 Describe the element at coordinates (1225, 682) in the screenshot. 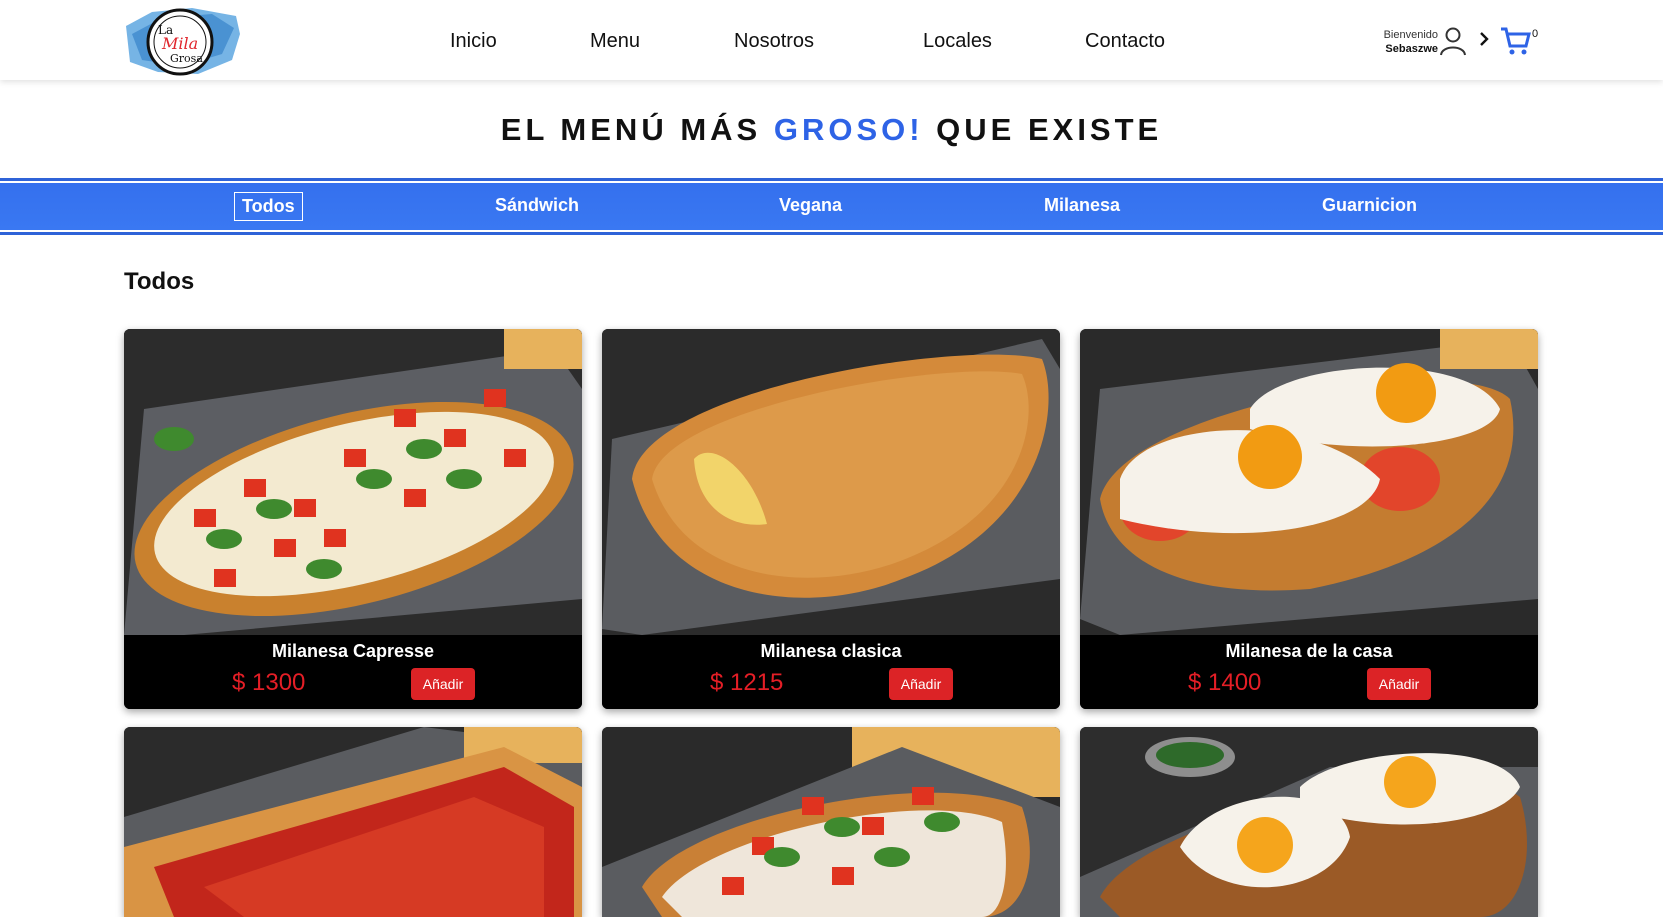

I see `product-price: $ 1400` at that location.